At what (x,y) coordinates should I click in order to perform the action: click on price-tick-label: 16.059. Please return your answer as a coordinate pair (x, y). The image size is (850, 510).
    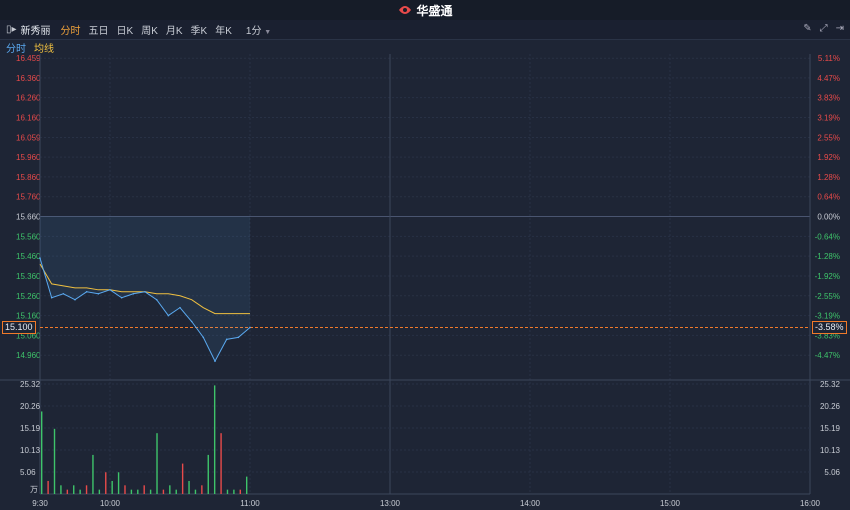
    Looking at the image, I should click on (28, 137).